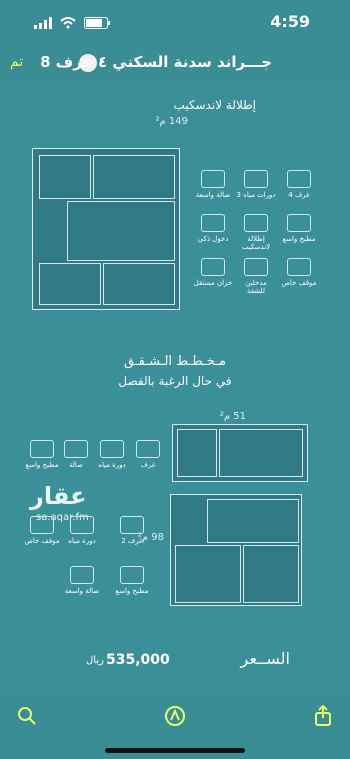 The width and height of the screenshot is (350, 759). I want to click on search-icon, so click(27, 716).